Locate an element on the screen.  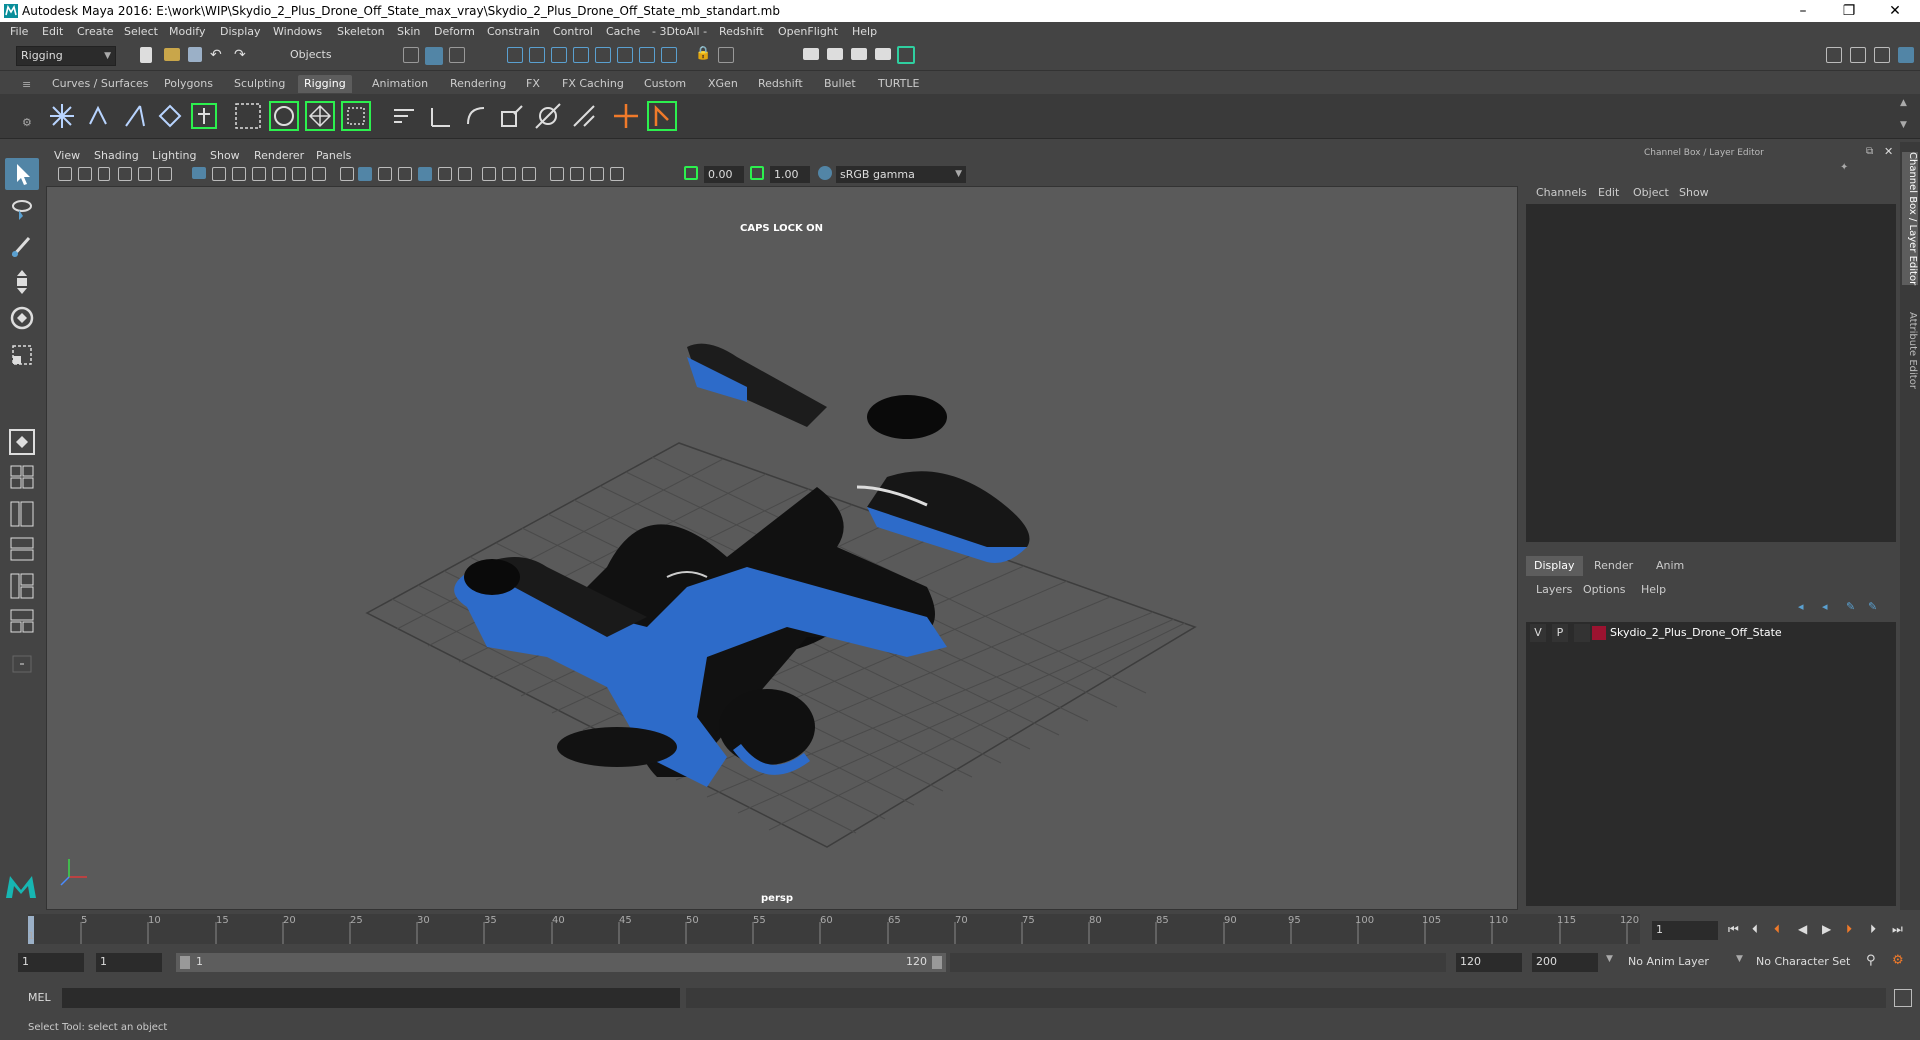
snap-vertex-icon is located at coordinates (647, 55).